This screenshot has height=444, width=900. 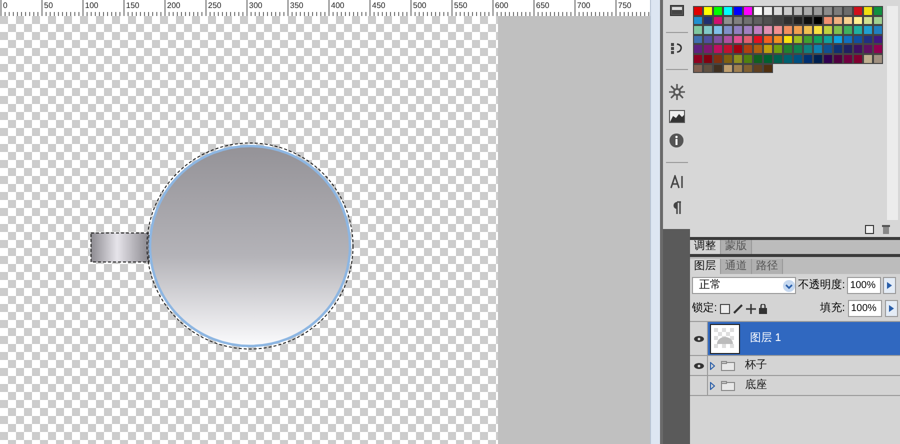 I want to click on layer-row: 图层 1, so click(x=804, y=338).